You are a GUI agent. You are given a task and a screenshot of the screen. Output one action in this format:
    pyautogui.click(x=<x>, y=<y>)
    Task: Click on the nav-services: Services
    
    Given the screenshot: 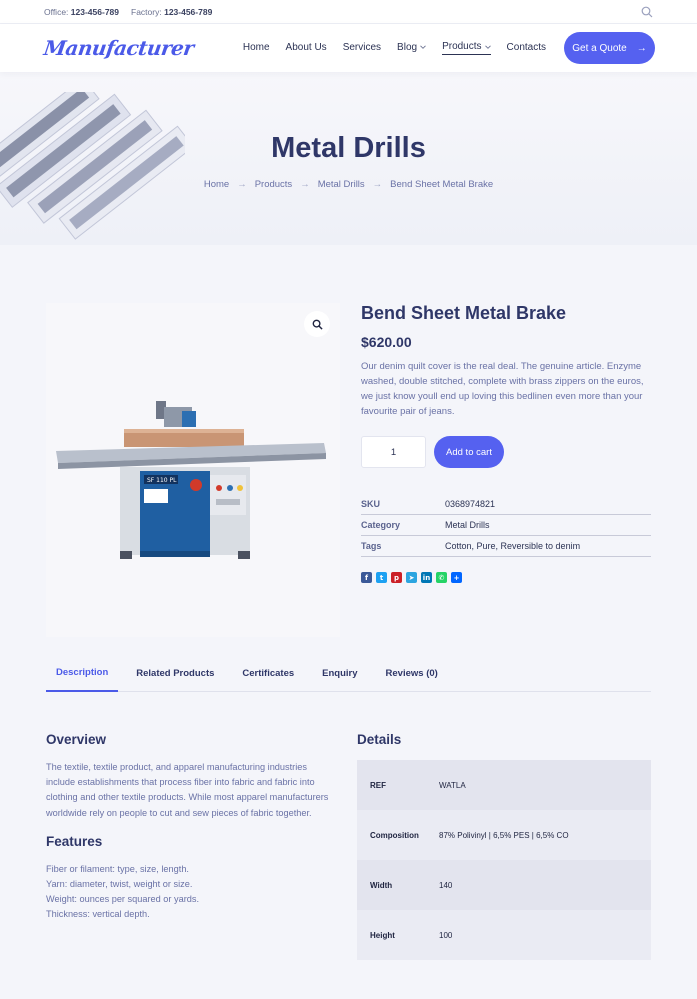 What is the action you would take?
    pyautogui.click(x=362, y=48)
    